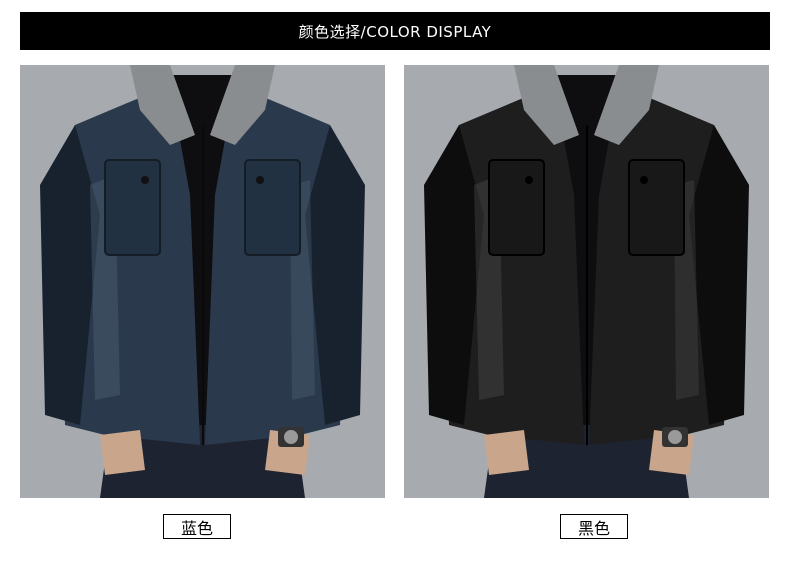 The image size is (790, 562). I want to click on color-option-label: 黑色, so click(593, 528).